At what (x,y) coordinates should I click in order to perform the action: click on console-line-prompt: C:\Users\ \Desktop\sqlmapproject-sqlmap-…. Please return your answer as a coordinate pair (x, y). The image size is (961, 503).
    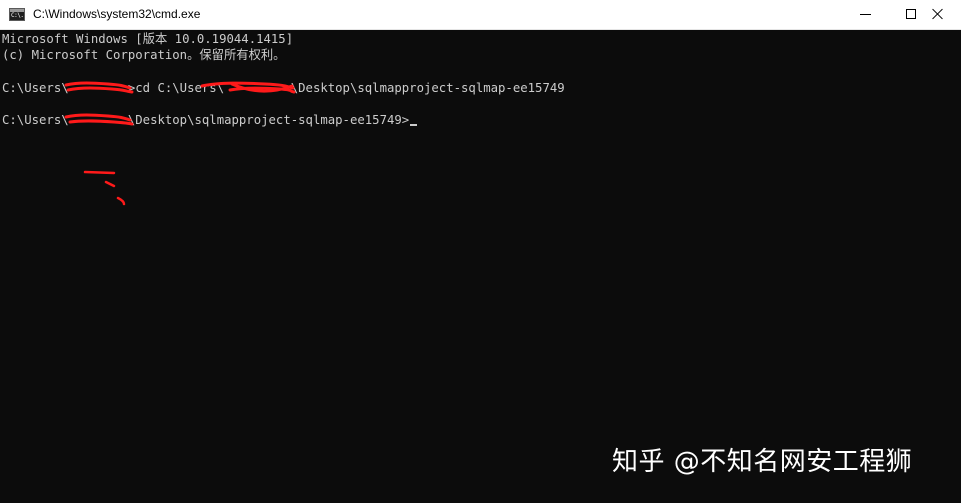
    Looking at the image, I should click on (210, 120).